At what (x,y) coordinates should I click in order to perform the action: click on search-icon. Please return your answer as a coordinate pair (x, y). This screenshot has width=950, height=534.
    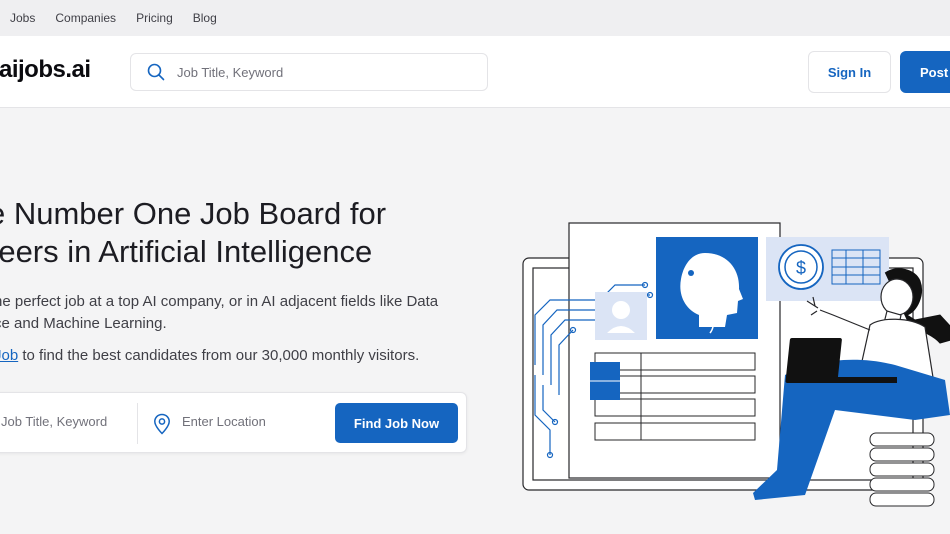
    Looking at the image, I should click on (156, 72).